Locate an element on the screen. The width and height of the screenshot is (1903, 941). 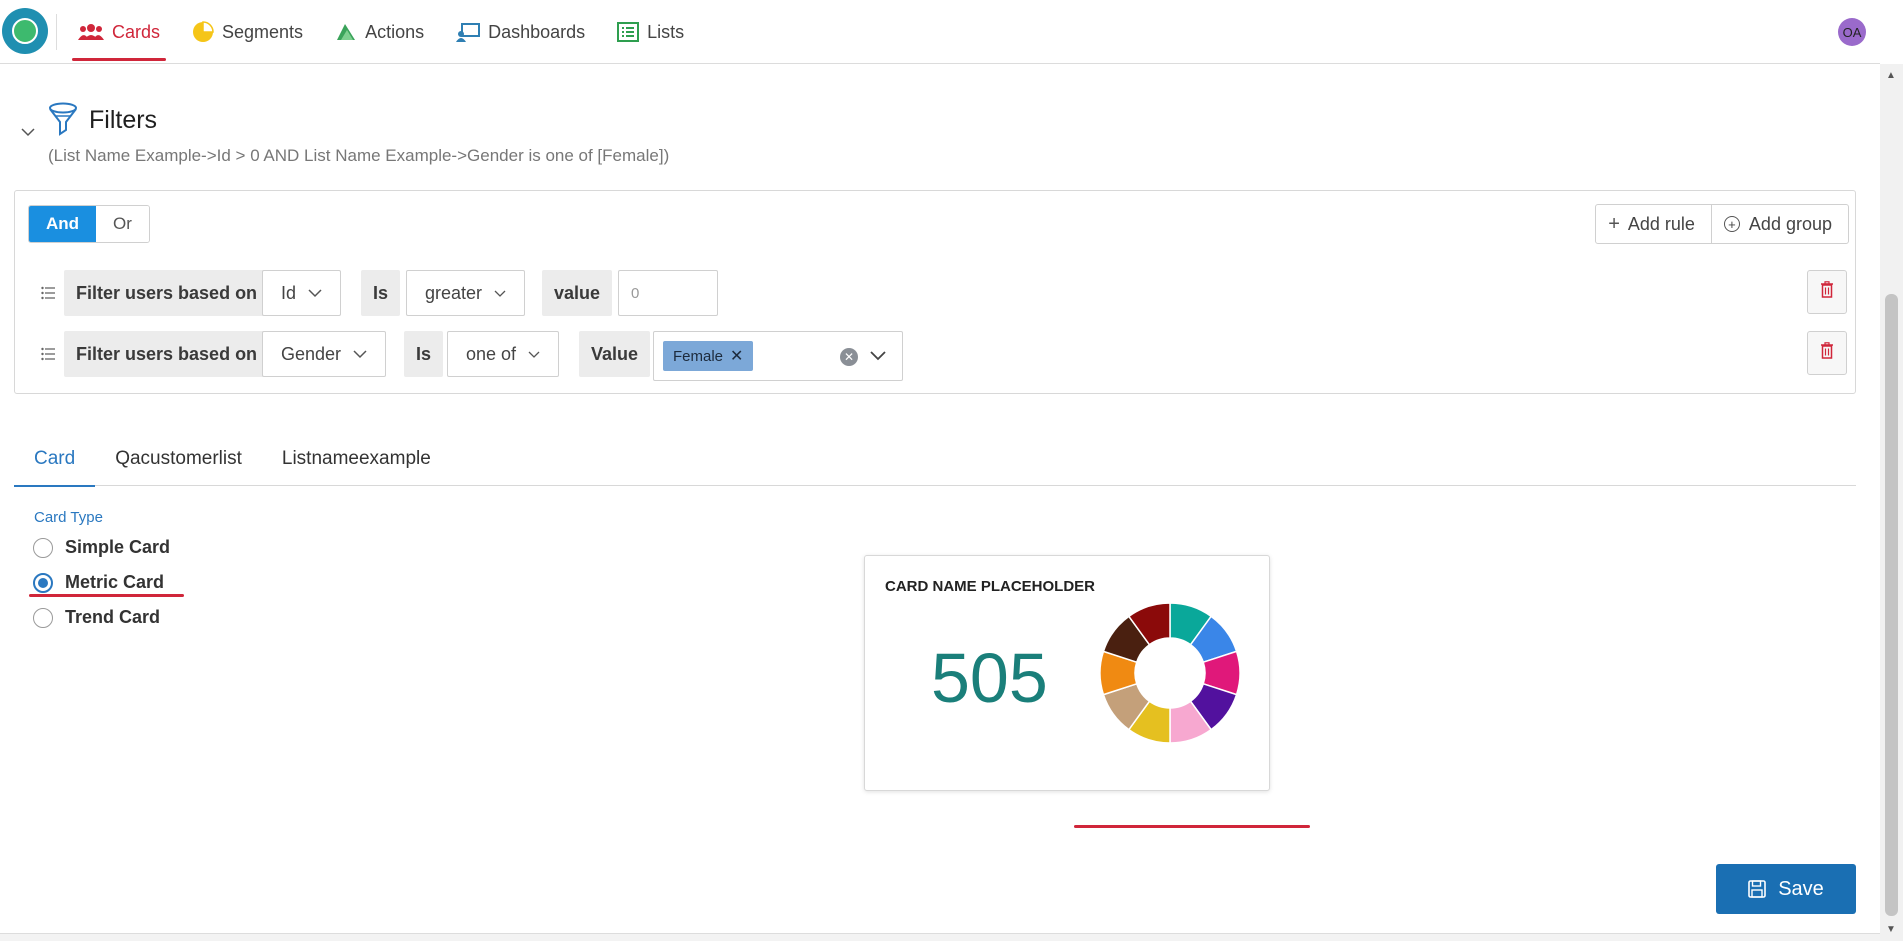
collapse-chevron-icon is located at coordinates (28, 132).